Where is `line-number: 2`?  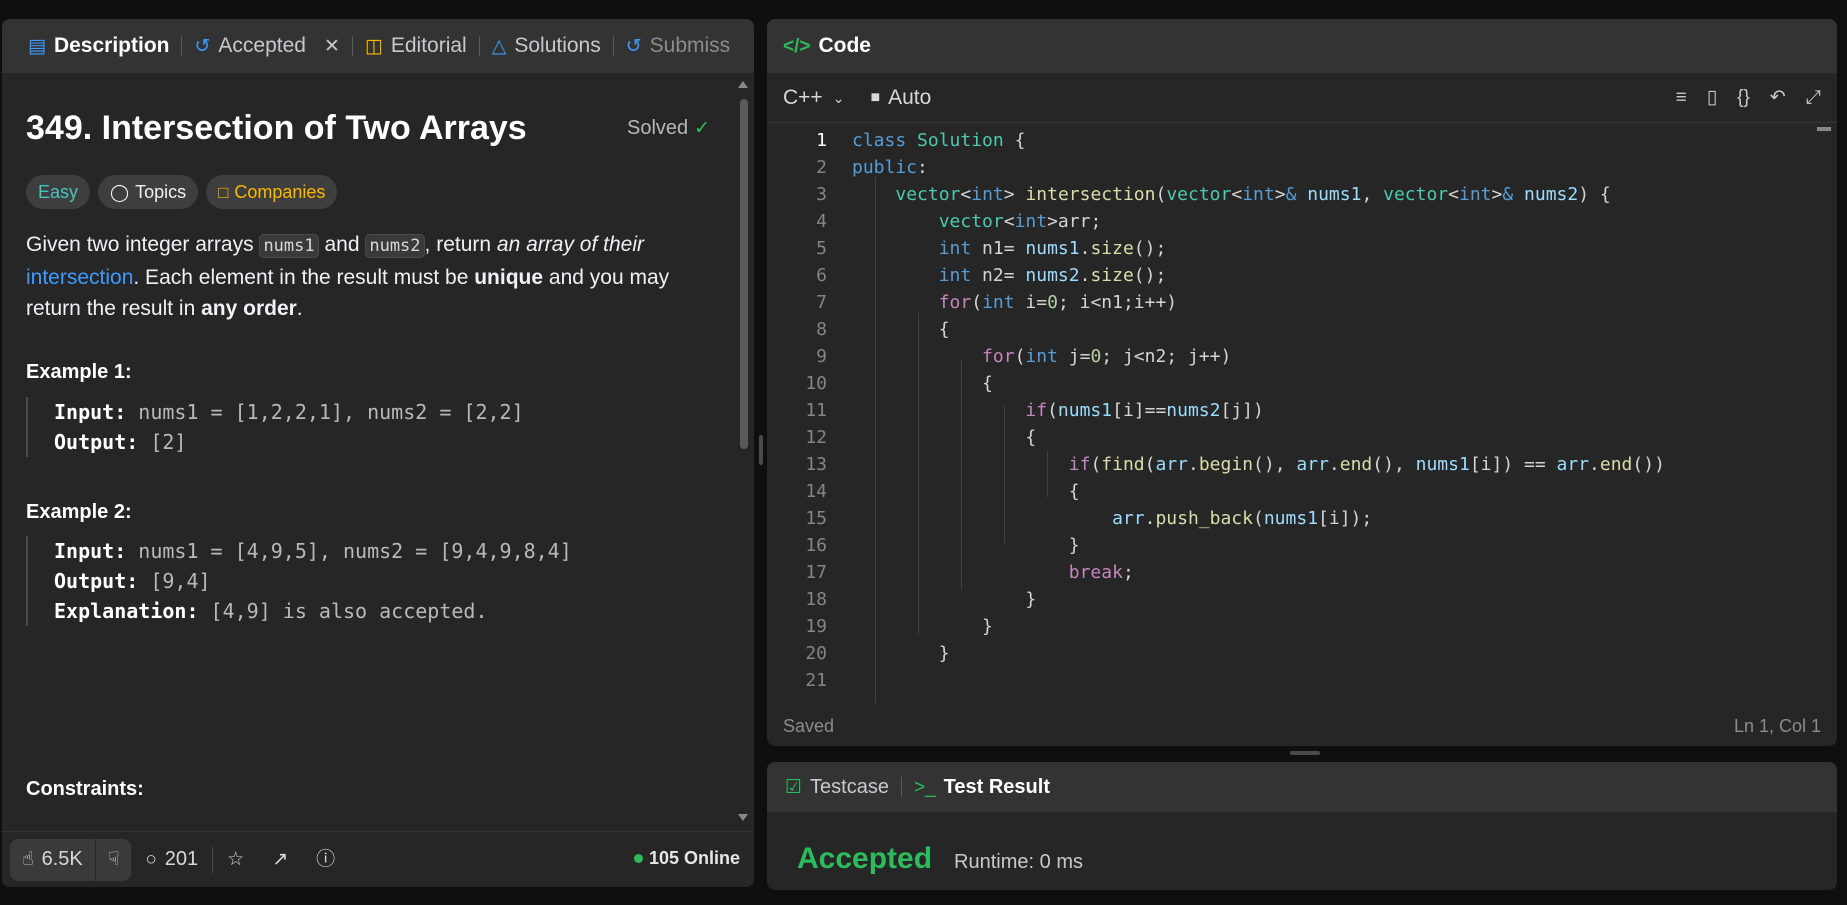 line-number: 2 is located at coordinates (821, 167).